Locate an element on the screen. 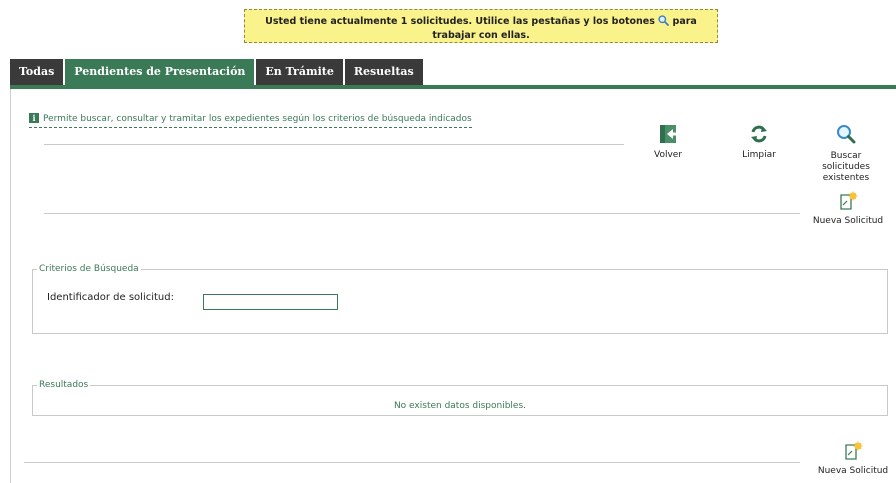 This screenshot has width=896, height=483. content-left-border is located at coordinates (10, 286).